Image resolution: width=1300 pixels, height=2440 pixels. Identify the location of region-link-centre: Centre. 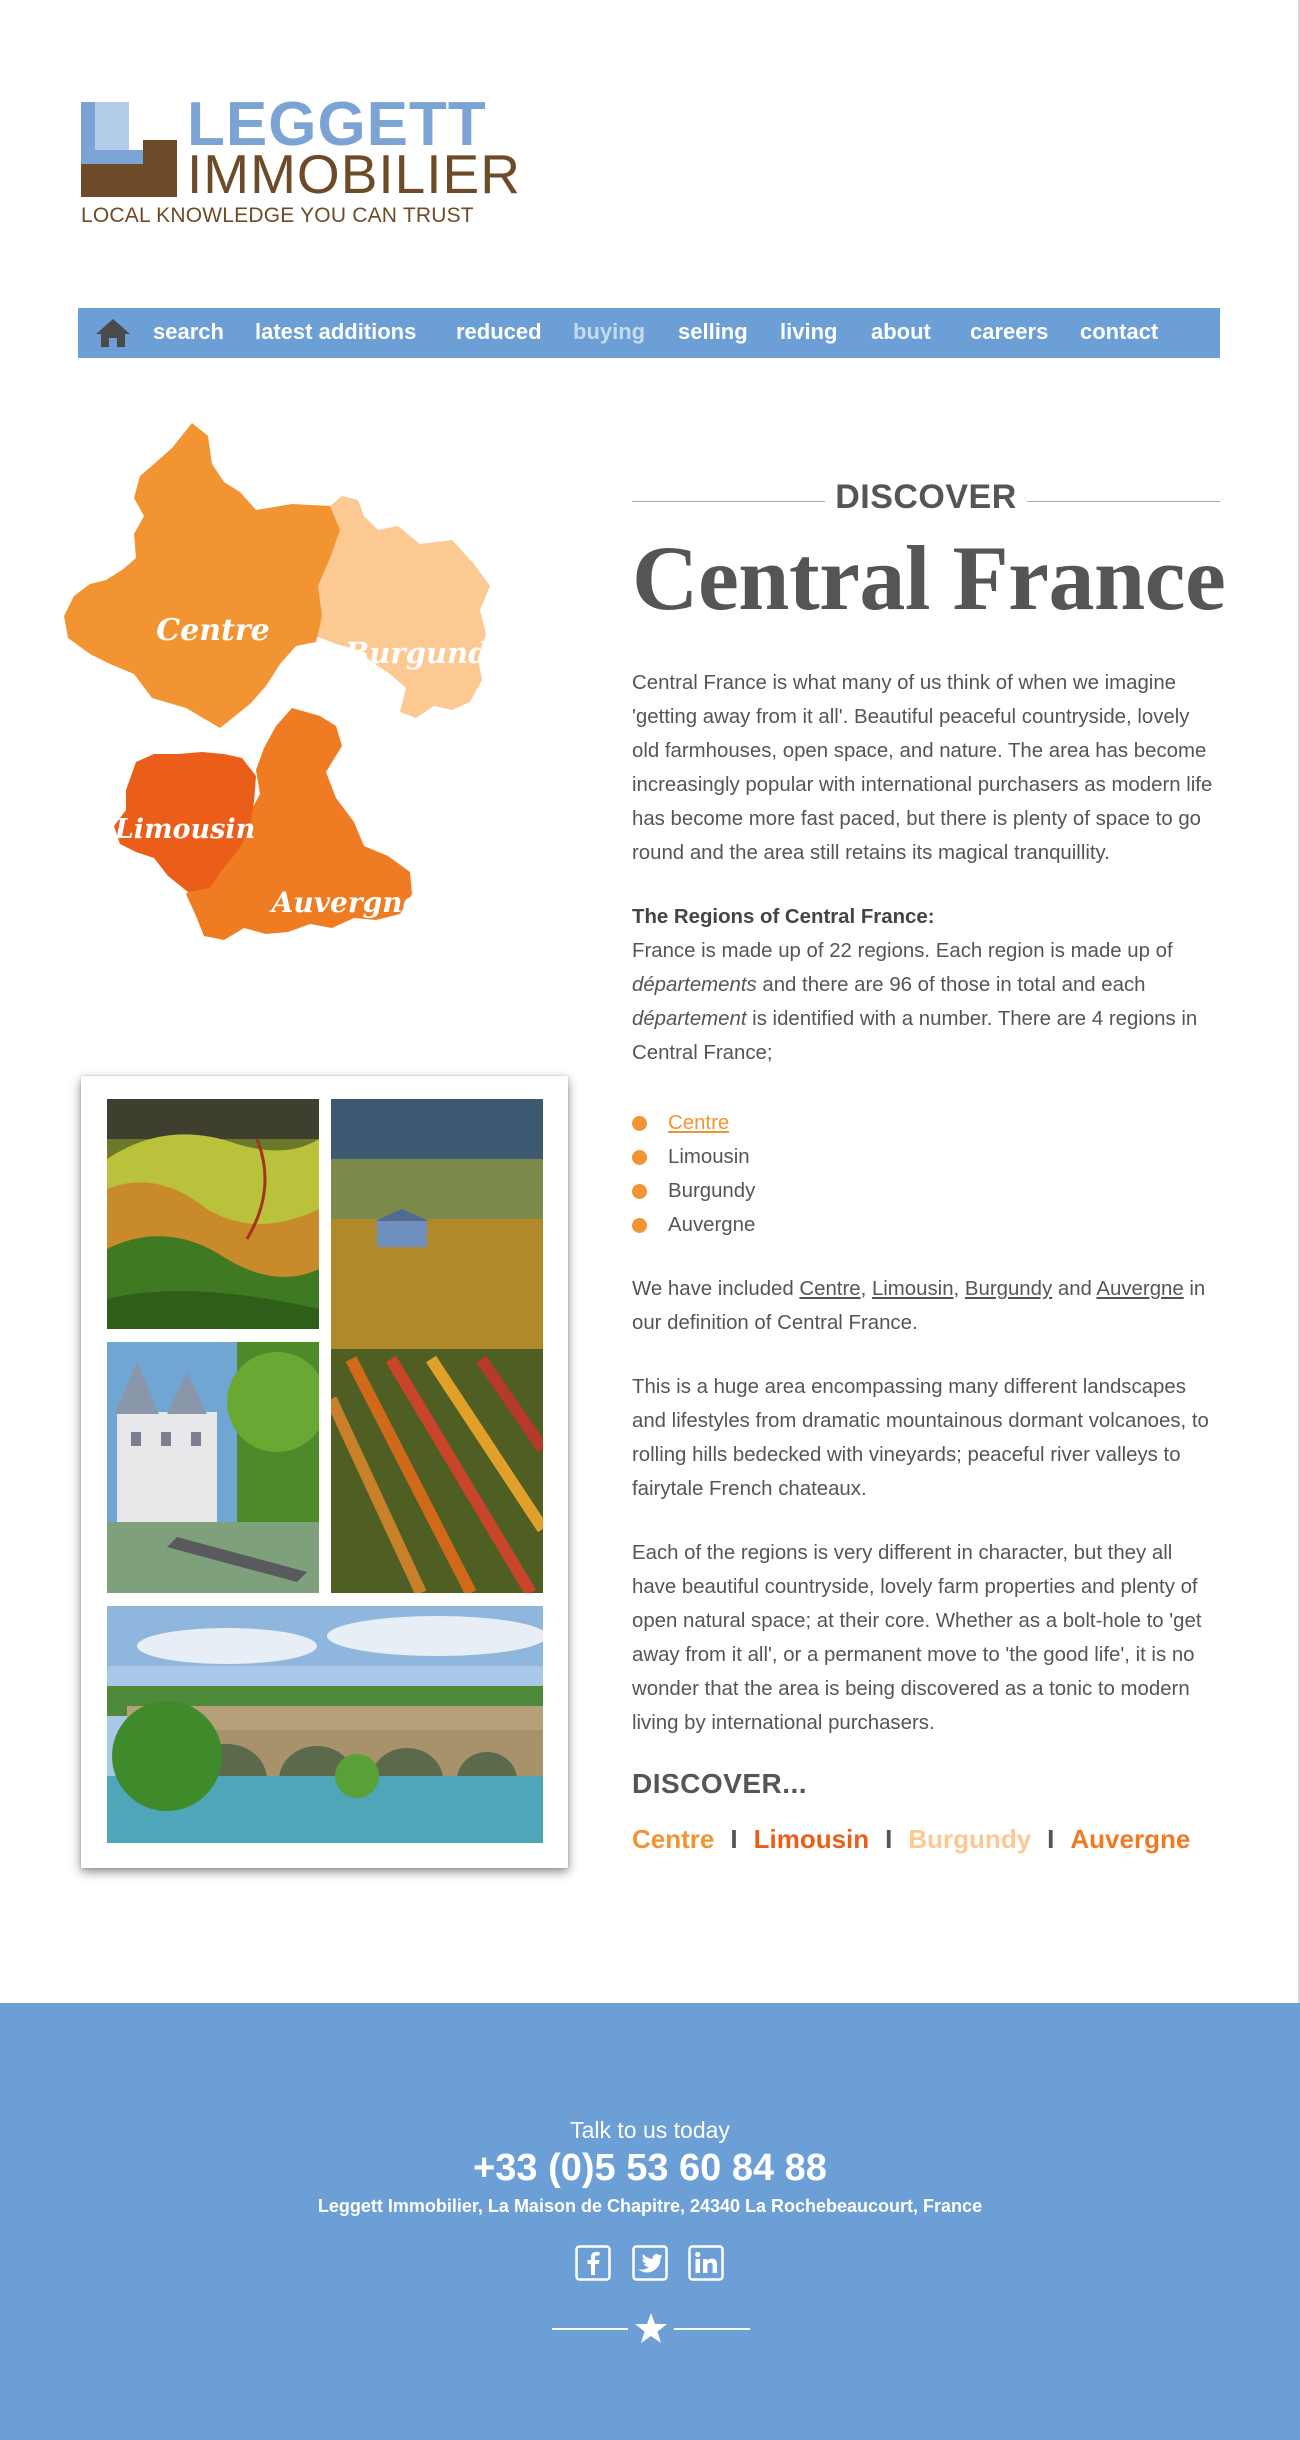
(698, 1123).